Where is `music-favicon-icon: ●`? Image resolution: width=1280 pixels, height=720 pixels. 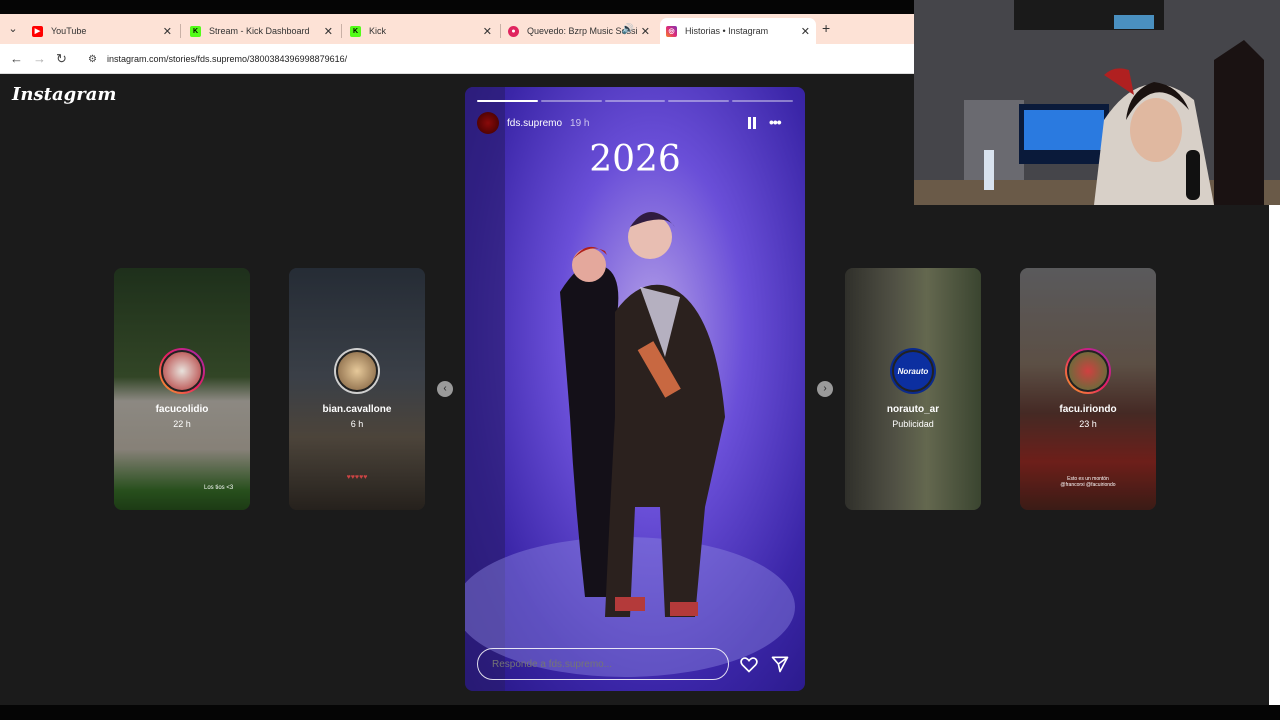 music-favicon-icon: ● is located at coordinates (513, 31).